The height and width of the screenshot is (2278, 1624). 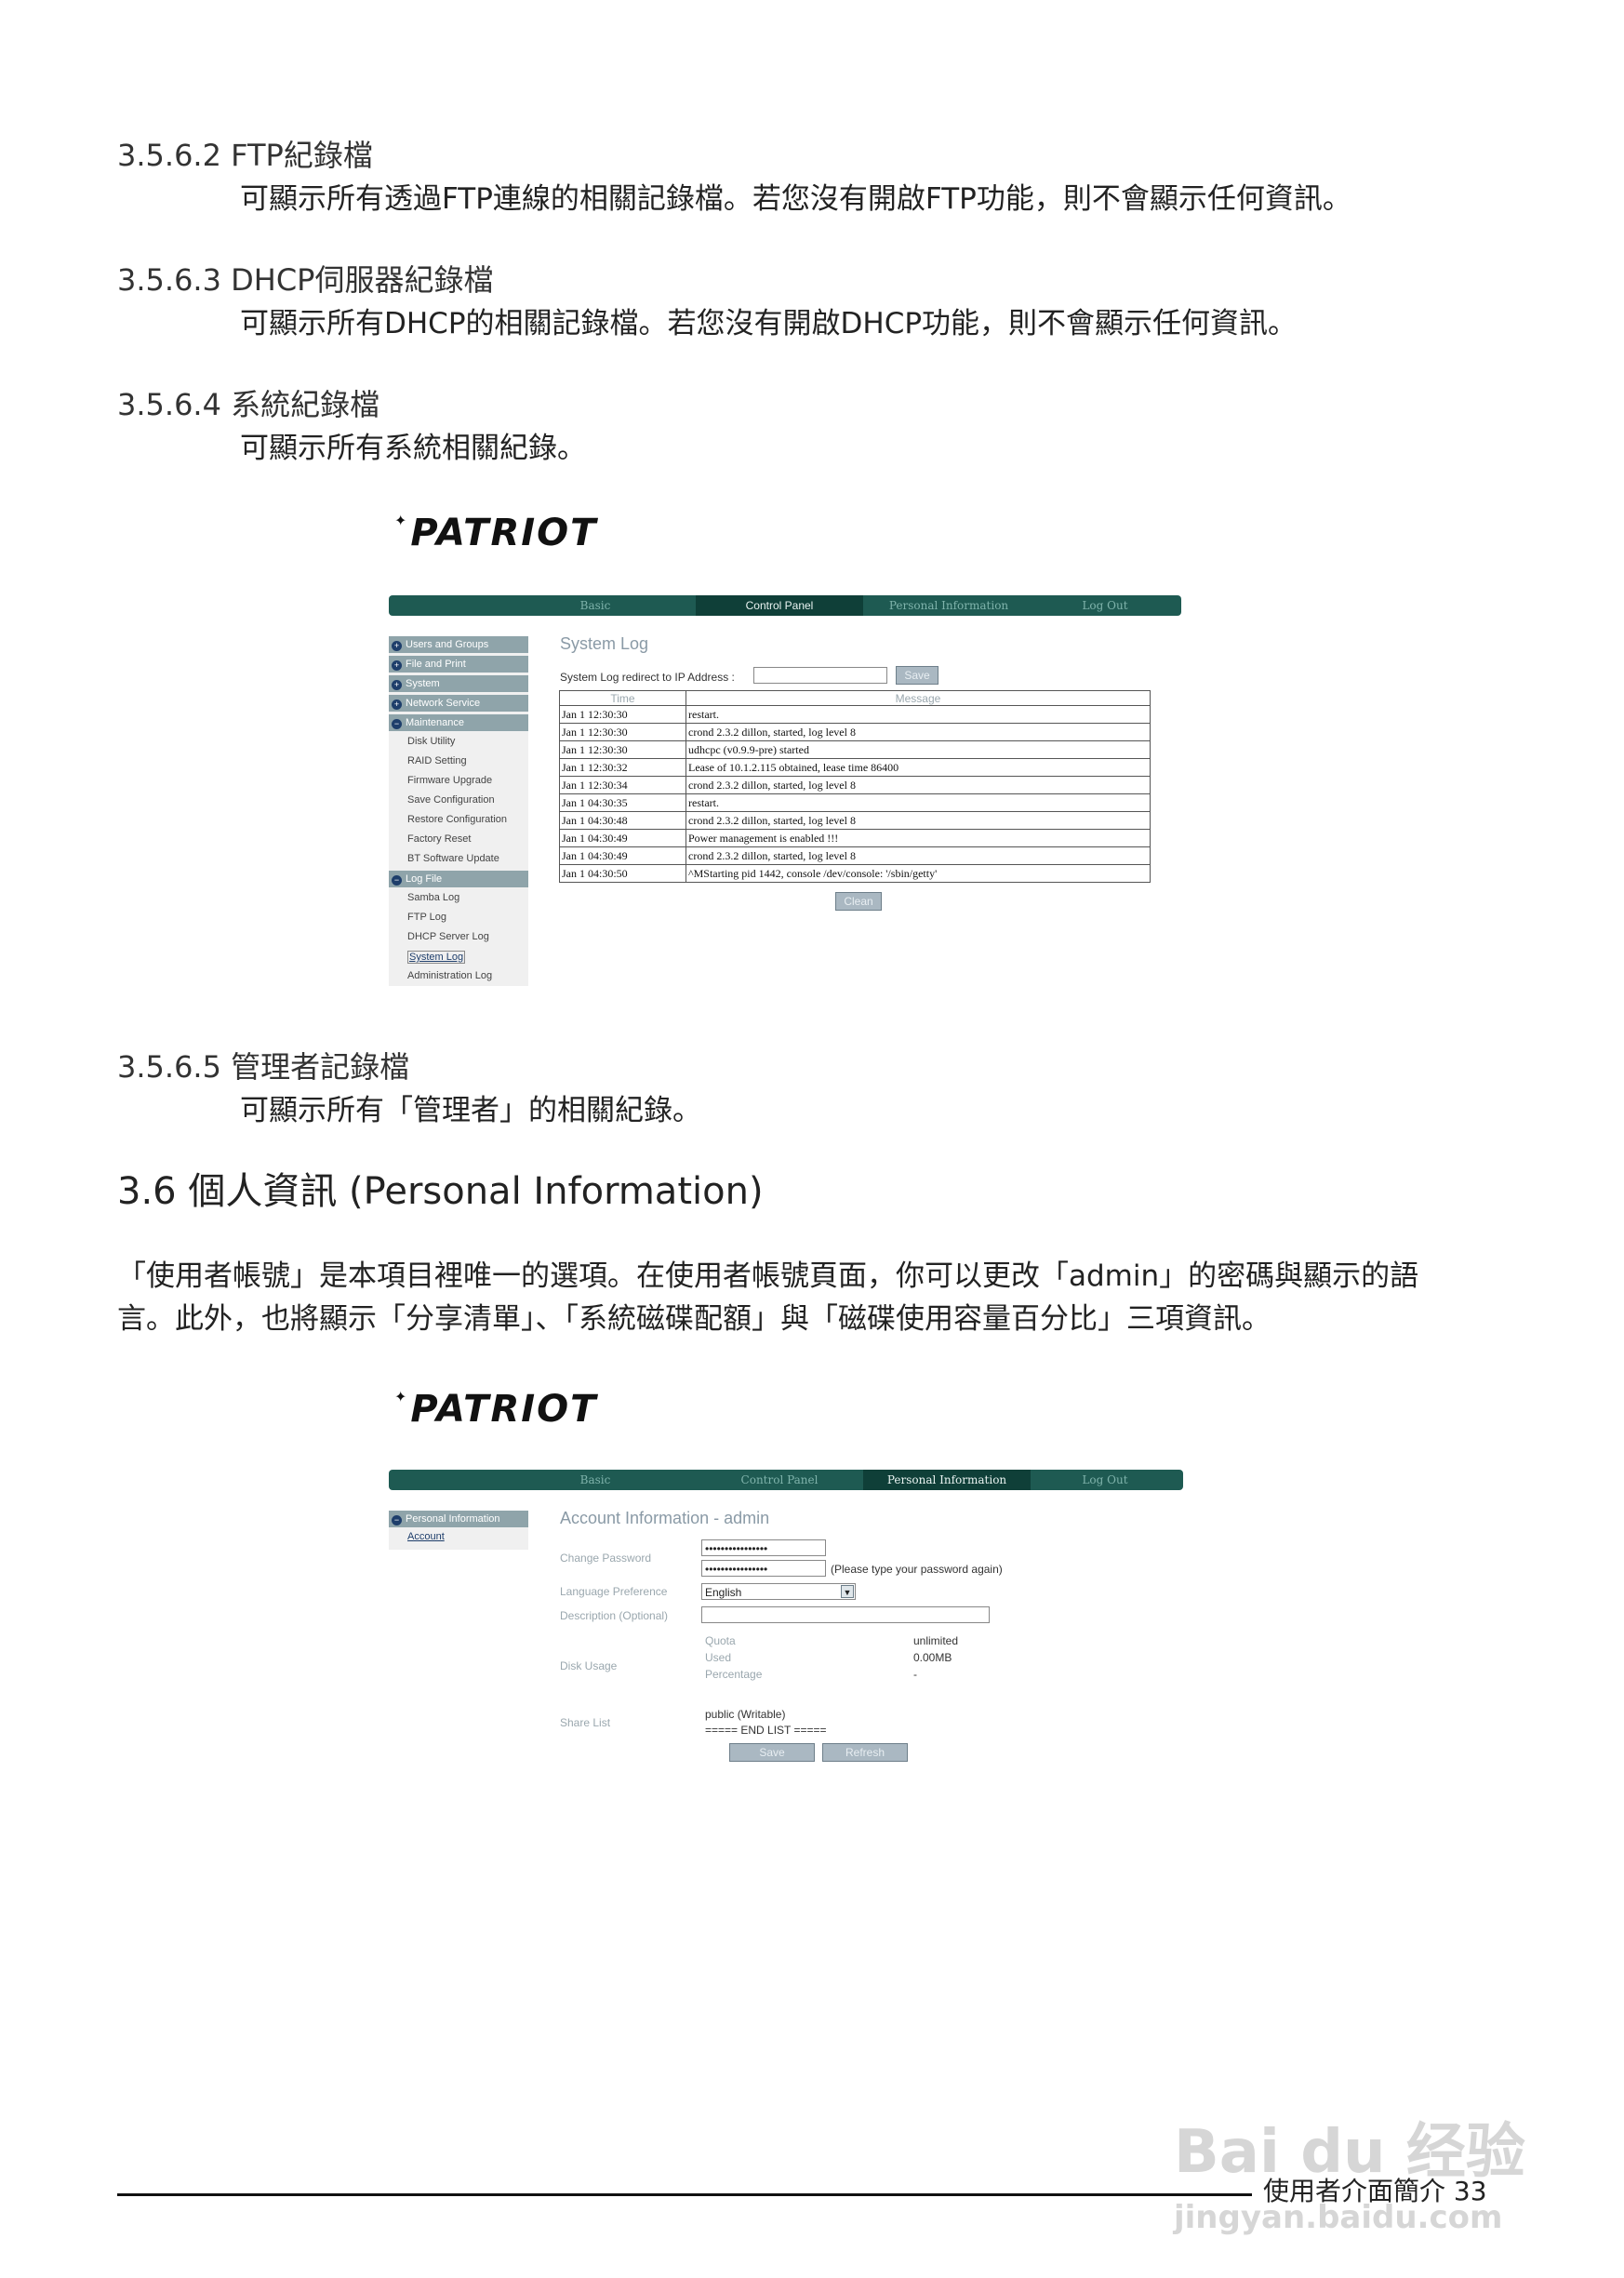 What do you see at coordinates (623, 873) in the screenshot?
I see `log-time: Jan 1 04:30:50` at bounding box center [623, 873].